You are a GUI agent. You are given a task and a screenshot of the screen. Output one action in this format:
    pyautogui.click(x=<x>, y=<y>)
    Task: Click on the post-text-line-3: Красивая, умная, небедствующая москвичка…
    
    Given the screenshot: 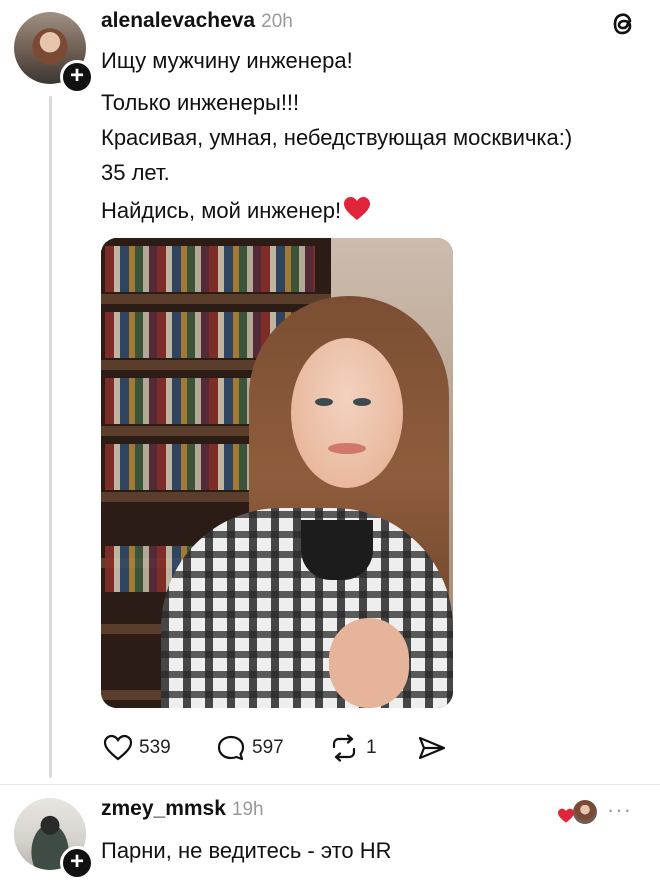 What is the action you would take?
    pyautogui.click(x=337, y=137)
    